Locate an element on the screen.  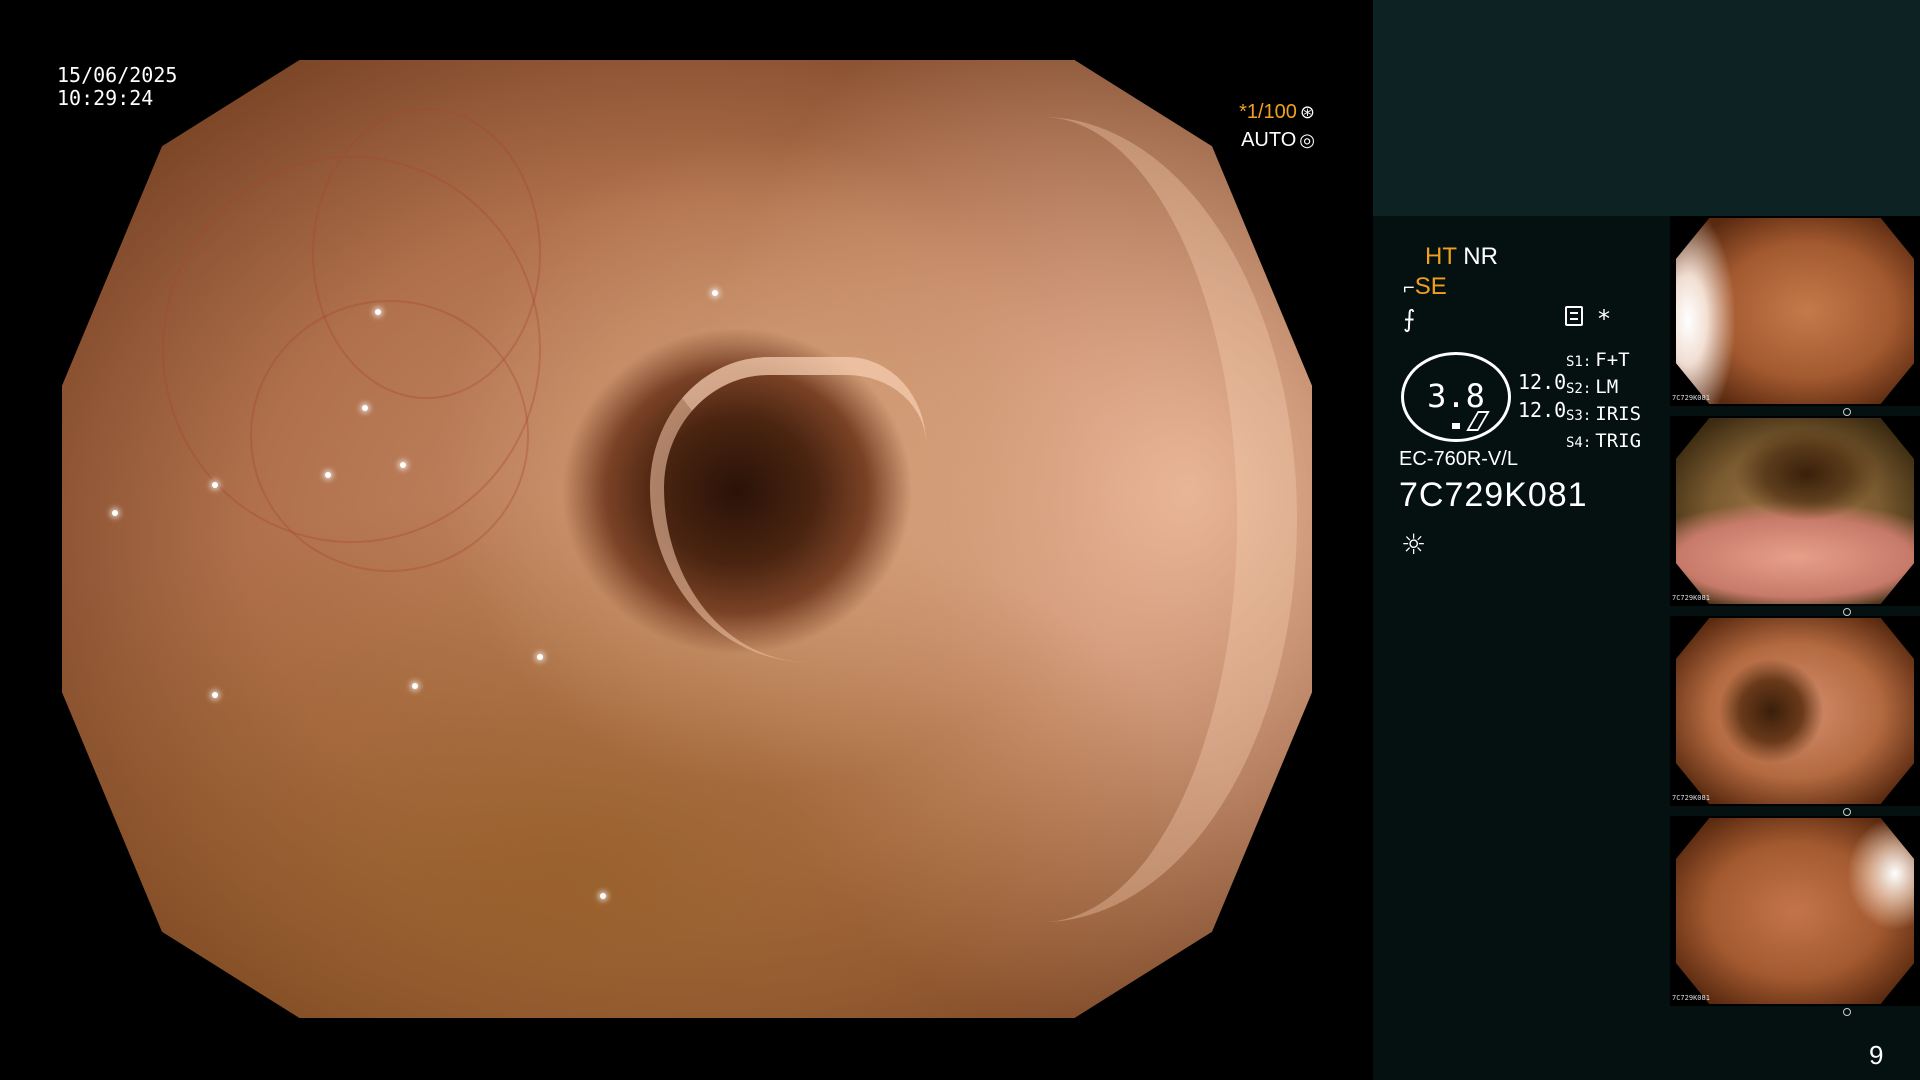
vessel-pattern is located at coordinates (426, 253).